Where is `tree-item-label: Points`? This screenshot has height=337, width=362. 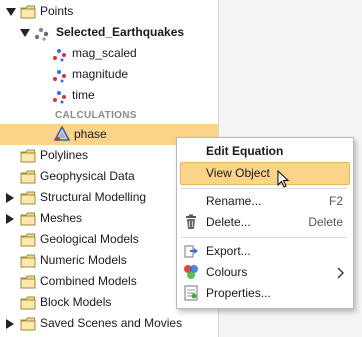 tree-item-label: Points is located at coordinates (57, 11).